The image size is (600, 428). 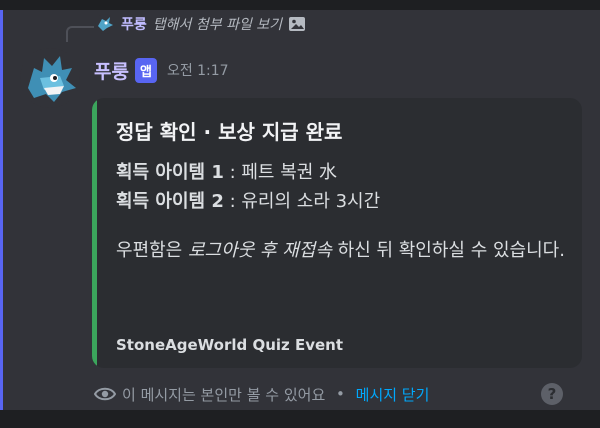 I want to click on reward-line-2: 획득 아이템 2 : 유리의 소라 3시간, so click(x=341, y=201).